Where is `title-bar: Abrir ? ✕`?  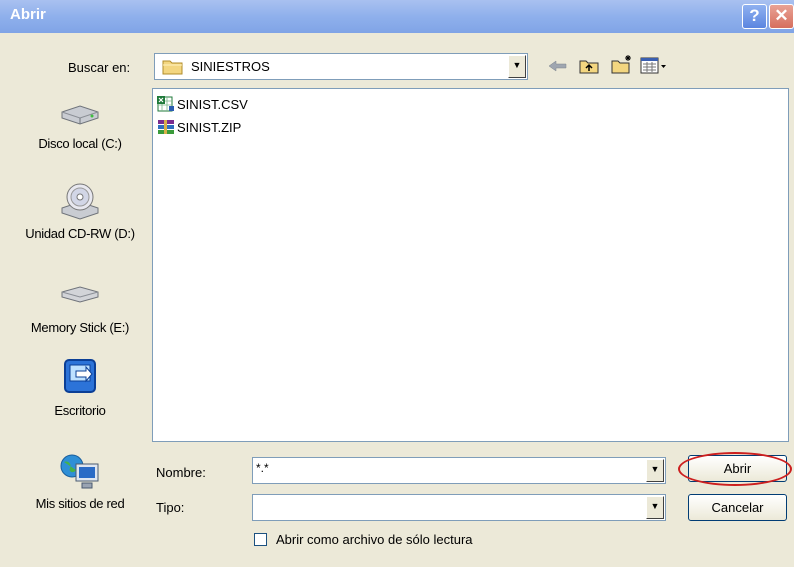 title-bar: Abrir ? ✕ is located at coordinates (397, 16).